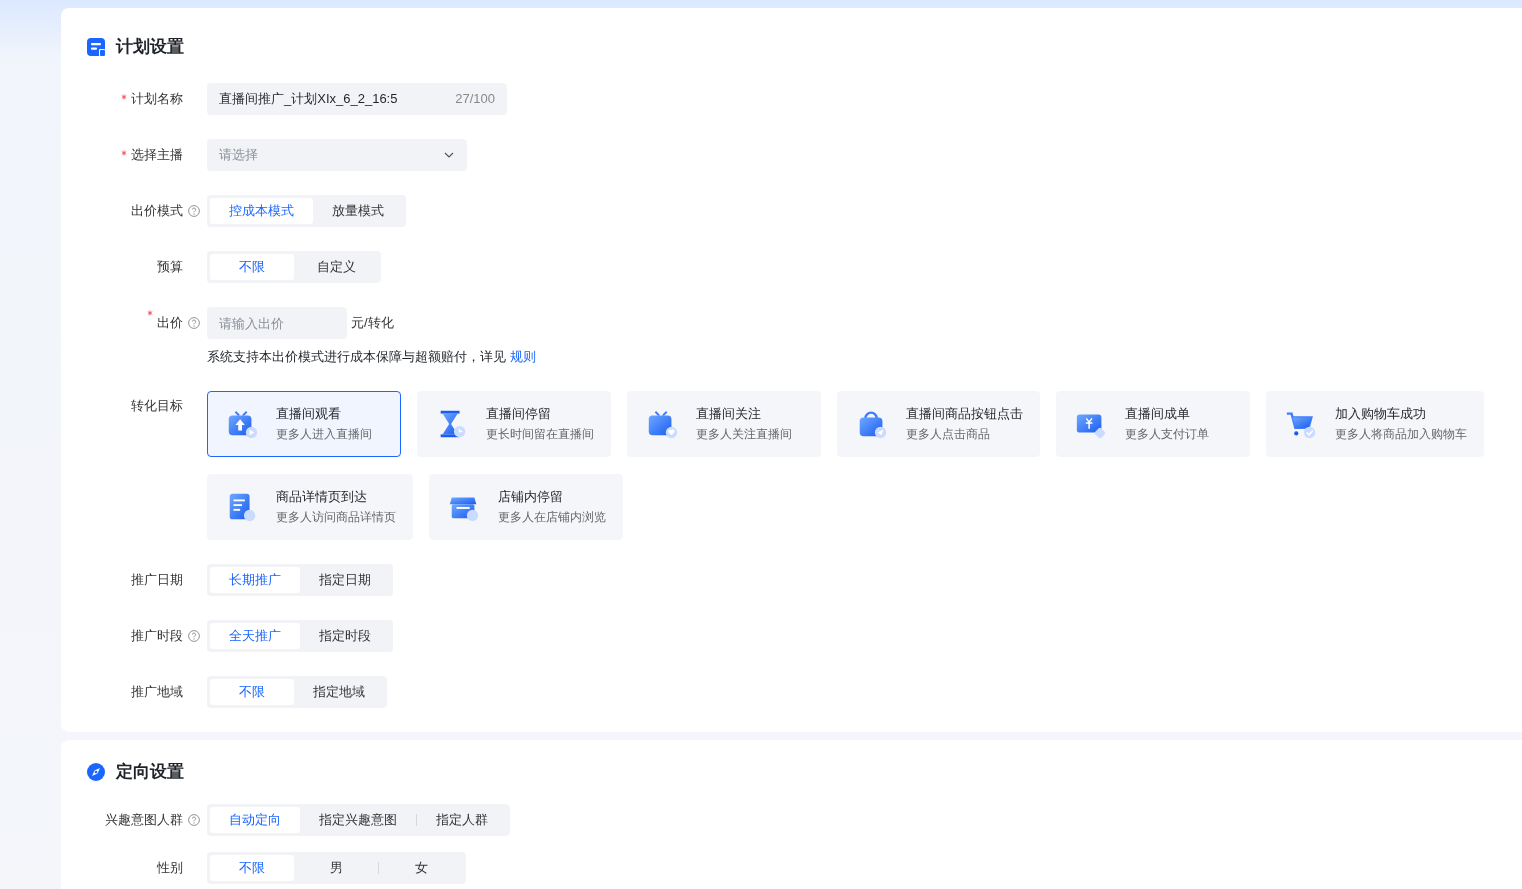  What do you see at coordinates (462, 820) in the screenshot?
I see `segment-option: 指定人群` at bounding box center [462, 820].